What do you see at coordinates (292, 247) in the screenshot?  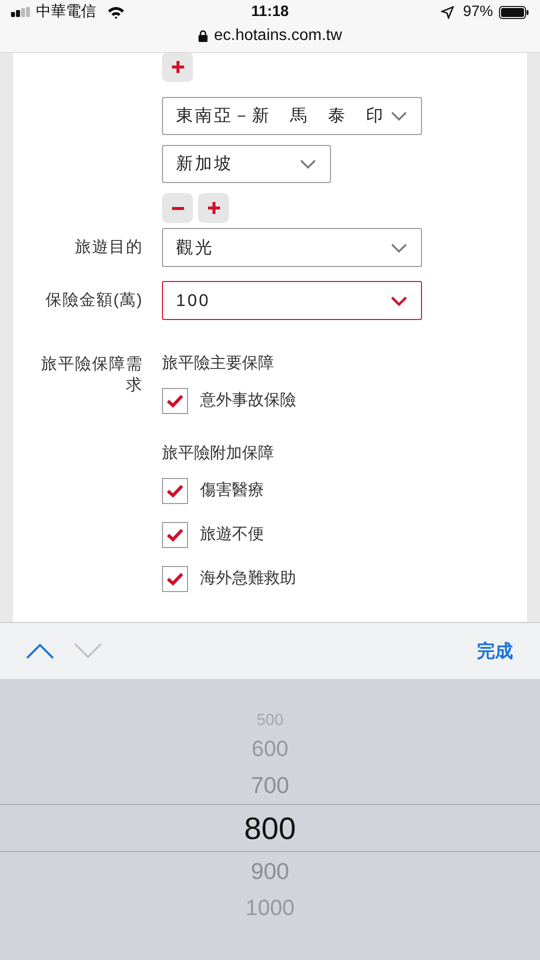 I see `dropdown-select: 觀光` at bounding box center [292, 247].